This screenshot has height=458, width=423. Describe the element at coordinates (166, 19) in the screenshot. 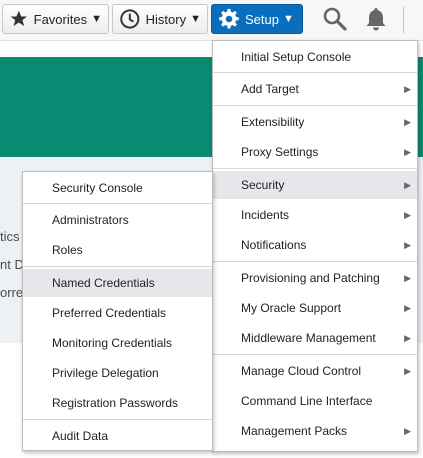

I see `history-label: History` at that location.